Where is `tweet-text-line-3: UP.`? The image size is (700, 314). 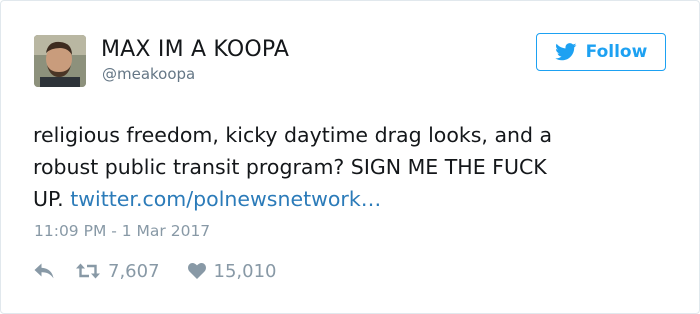
tweet-text-line-3: UP. is located at coordinates (52, 199).